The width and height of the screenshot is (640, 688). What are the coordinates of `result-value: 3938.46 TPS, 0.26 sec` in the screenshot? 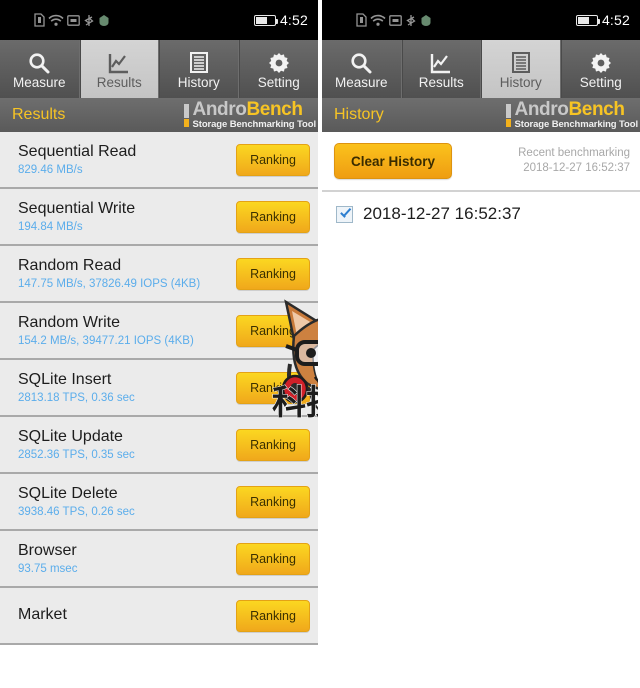 It's located at (76, 511).